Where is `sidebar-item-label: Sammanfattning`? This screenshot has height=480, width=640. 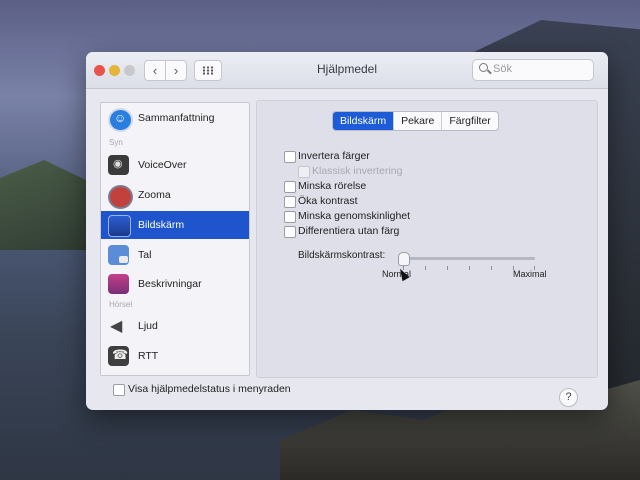 sidebar-item-label: Sammanfattning is located at coordinates (176, 118).